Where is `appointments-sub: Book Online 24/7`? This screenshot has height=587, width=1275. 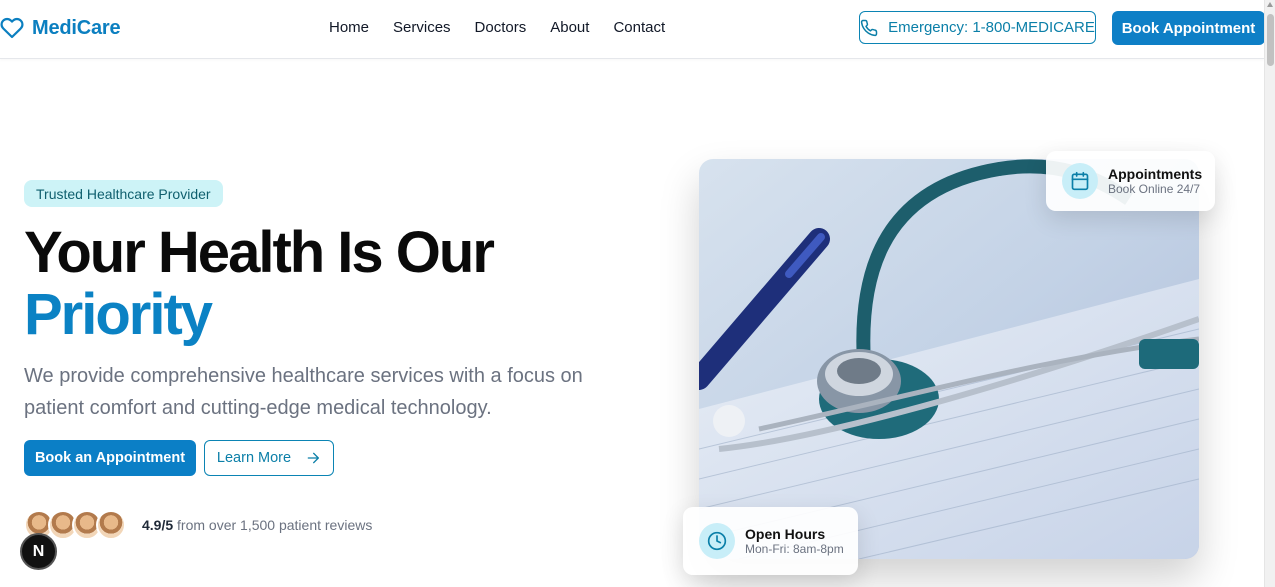 appointments-sub: Book Online 24/7 is located at coordinates (1154, 189).